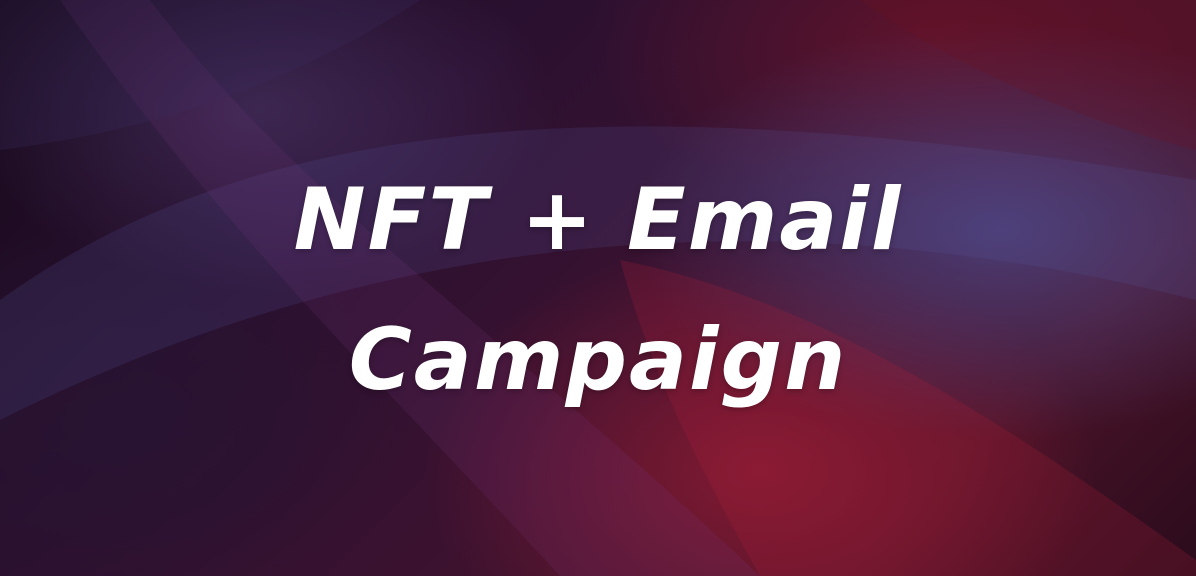 Image resolution: width=1196 pixels, height=576 pixels. I want to click on banner-title-line-1: NFT + Email, so click(598, 220).